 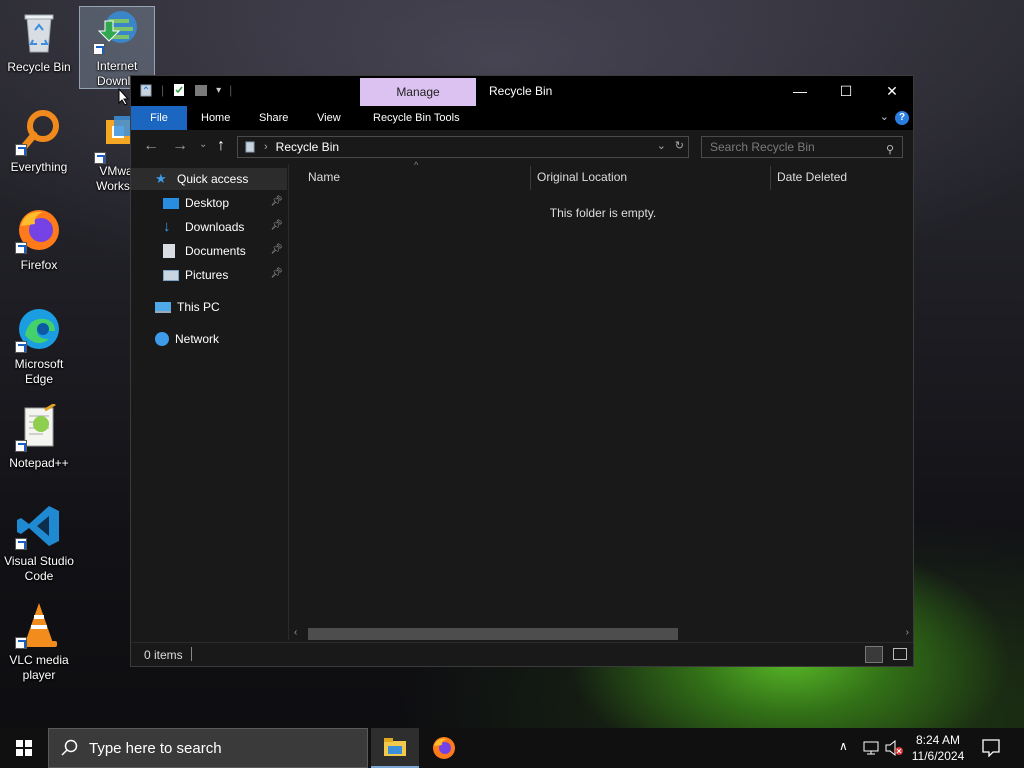 I want to click on quick-access-toolbar: | ▾ |, so click(x=185, y=90).